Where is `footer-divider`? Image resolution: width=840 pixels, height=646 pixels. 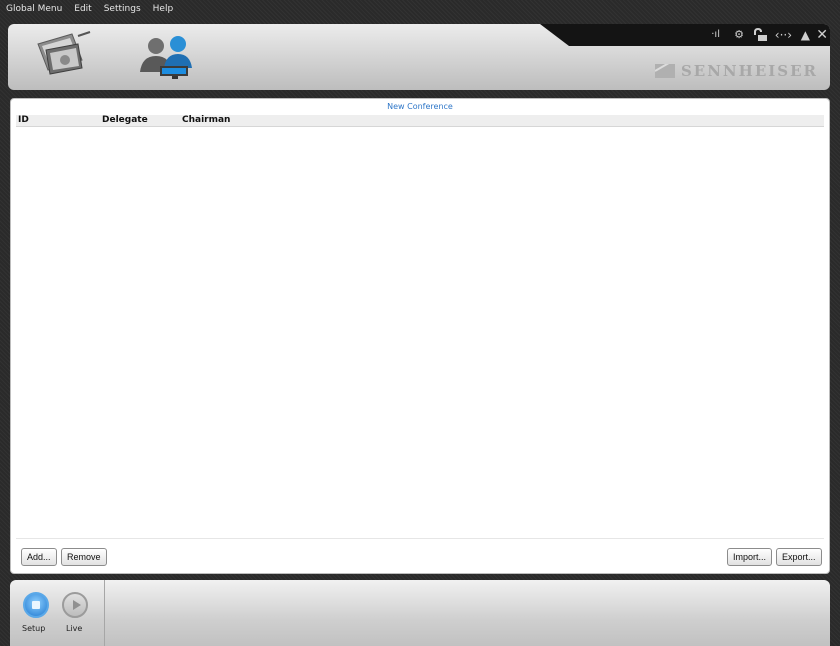
footer-divider is located at coordinates (104, 613).